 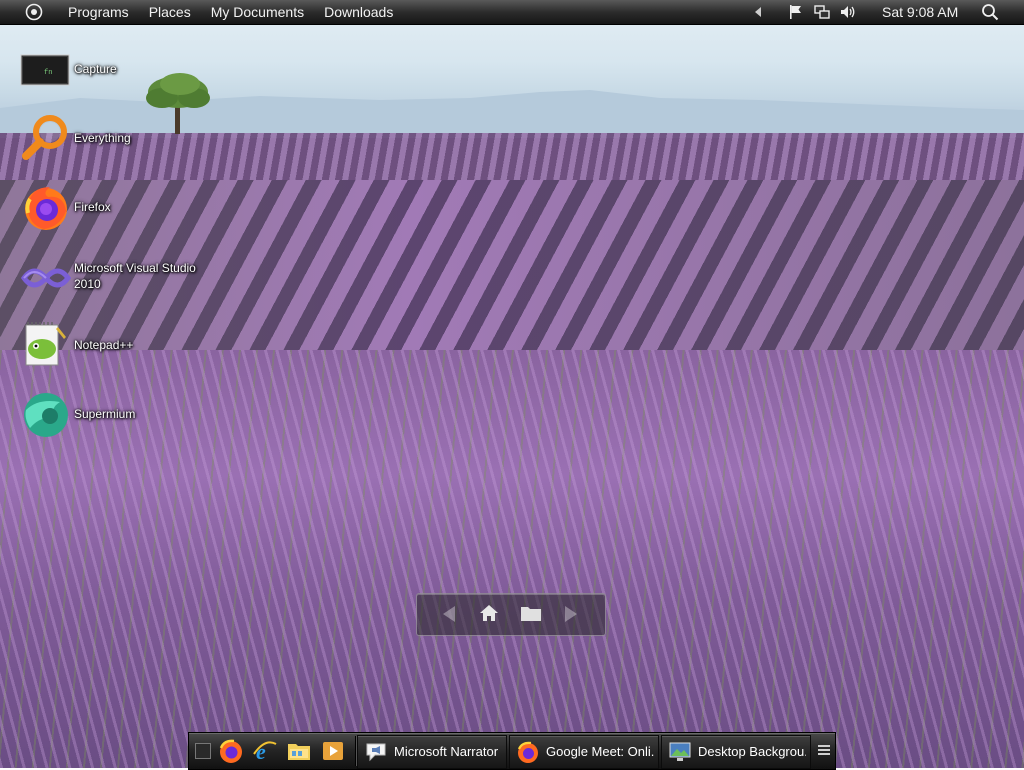 What do you see at coordinates (920, 12) in the screenshot?
I see `clock: Sat 9:08 AM` at bounding box center [920, 12].